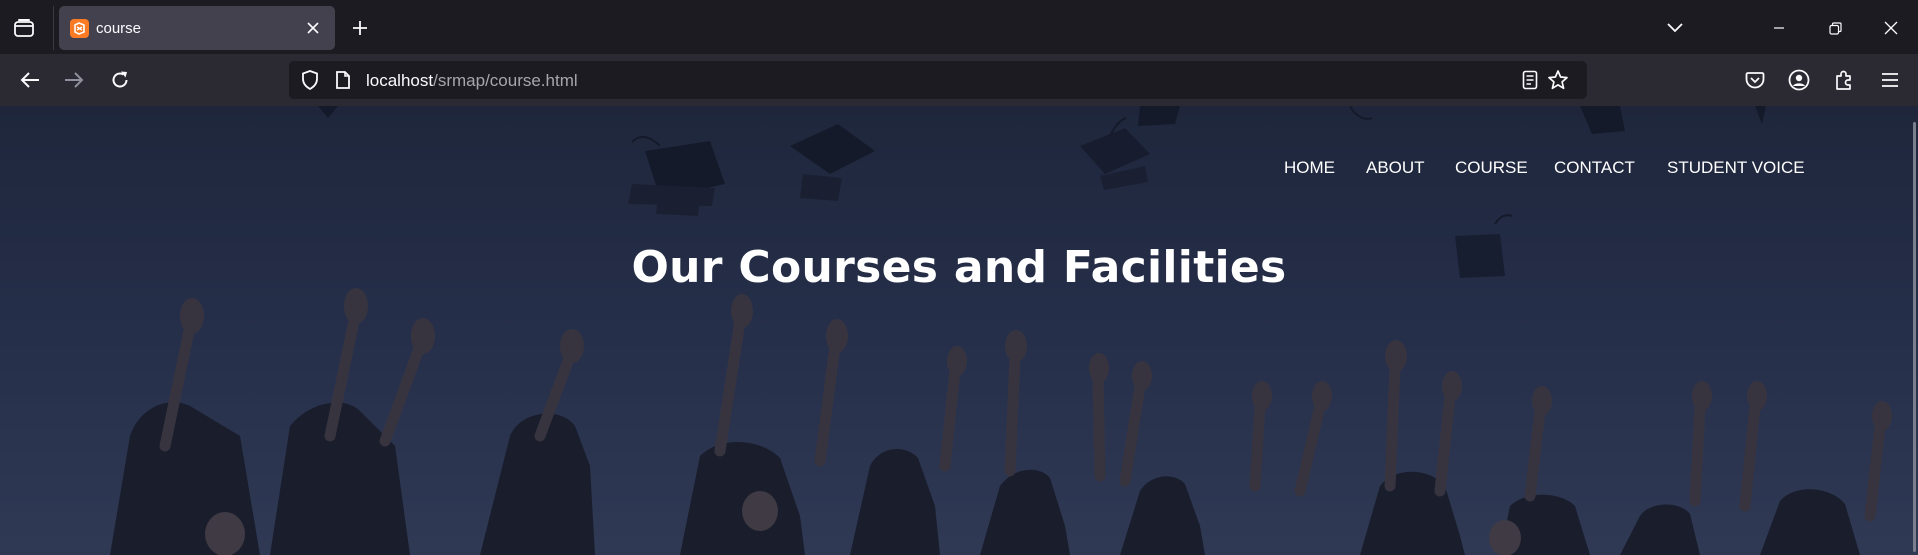 The height and width of the screenshot is (555, 1918). Describe the element at coordinates (959, 267) in the screenshot. I see `page-title: Our Courses and Facilities` at that location.